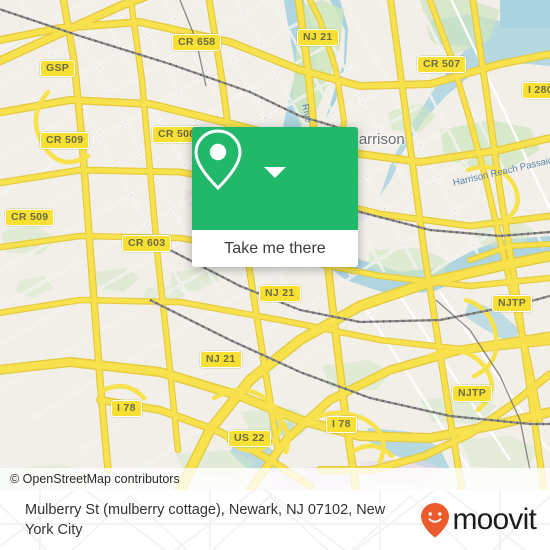 The height and width of the screenshot is (550, 550). What do you see at coordinates (435, 520) in the screenshot?
I see `moovit-pin-smiley-icon` at bounding box center [435, 520].